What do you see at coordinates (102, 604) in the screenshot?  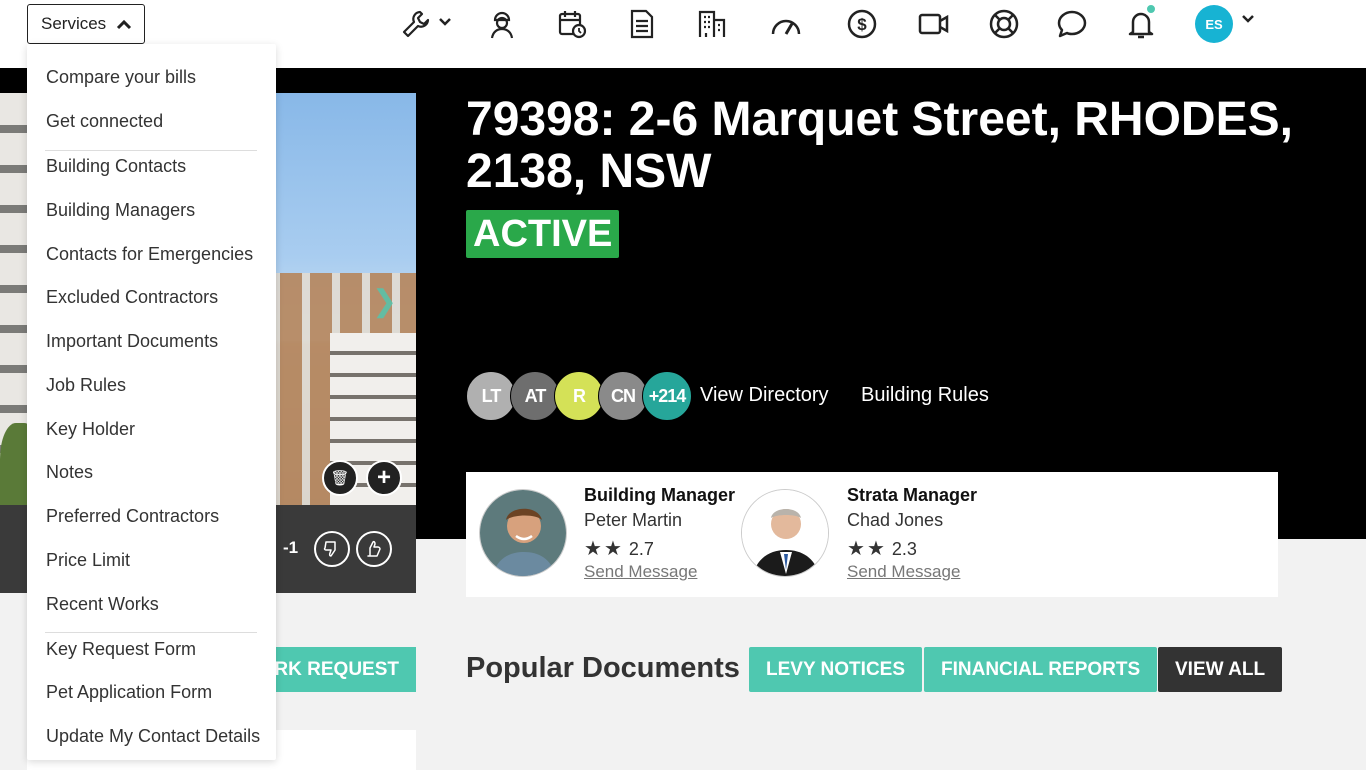 I see `menu-item-recent-works: Recent Works` at bounding box center [102, 604].